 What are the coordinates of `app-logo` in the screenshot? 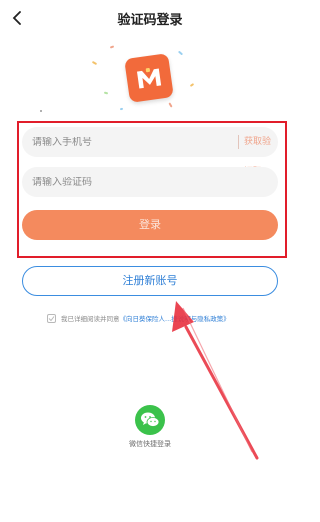 It's located at (149, 78).